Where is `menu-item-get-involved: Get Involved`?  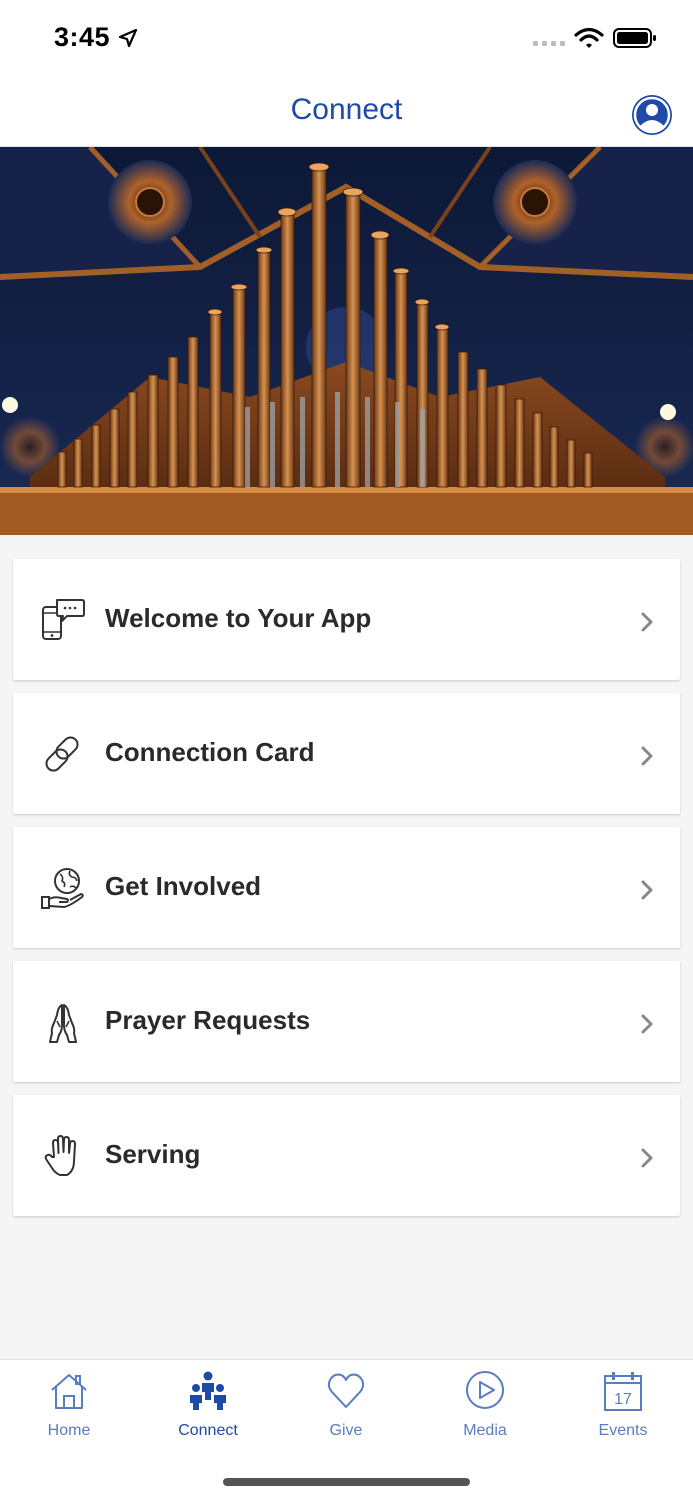 menu-item-get-involved: Get Involved is located at coordinates (346, 887).